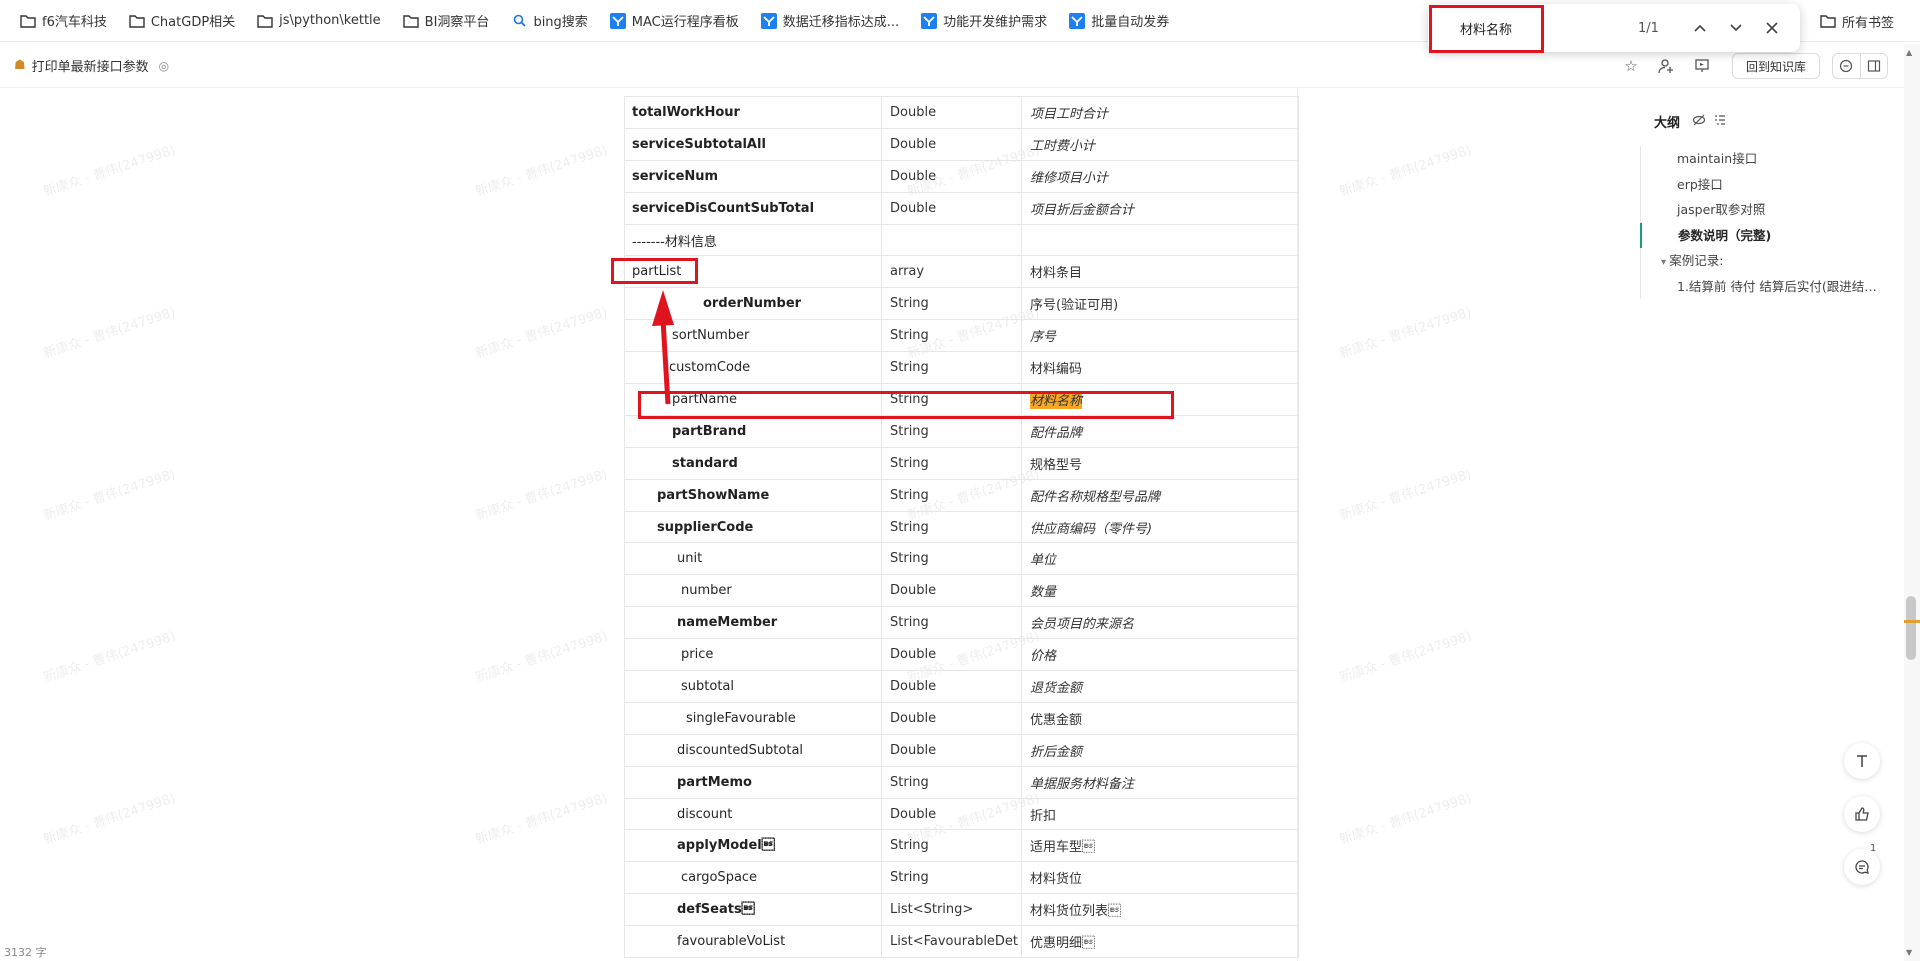  What do you see at coordinates (753, 208) in the screenshot?
I see `param-name-cell: serviceDisCountSubTotal` at bounding box center [753, 208].